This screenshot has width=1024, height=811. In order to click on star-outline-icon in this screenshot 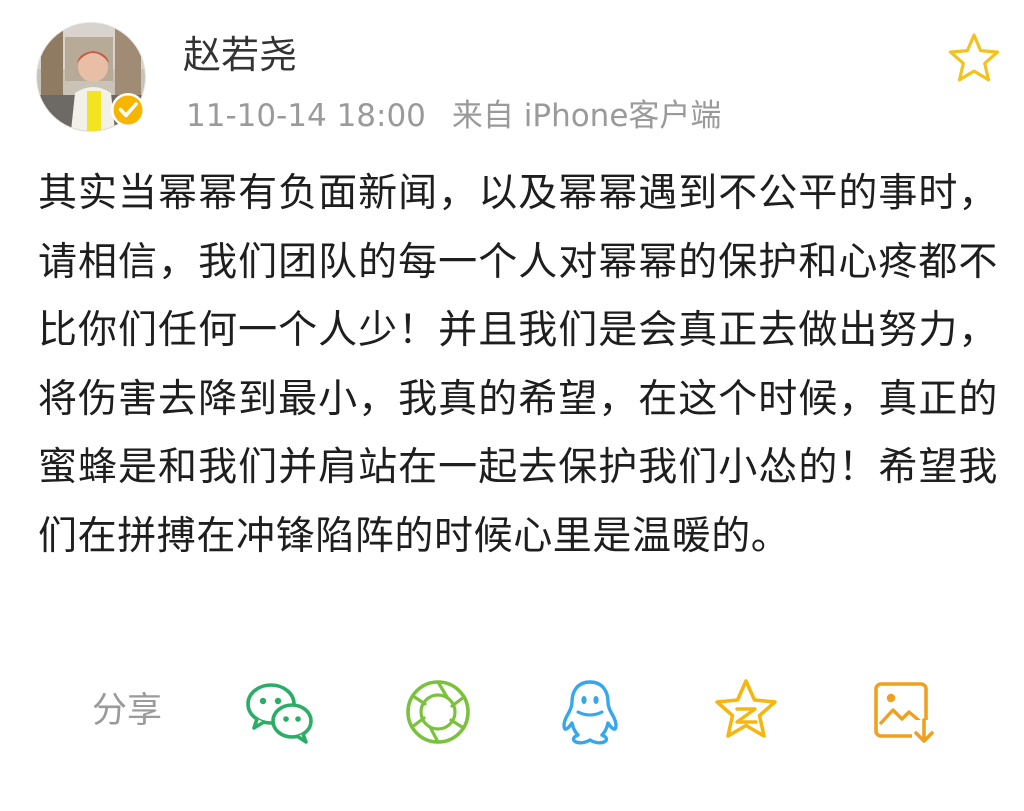, I will do `click(974, 57)`.